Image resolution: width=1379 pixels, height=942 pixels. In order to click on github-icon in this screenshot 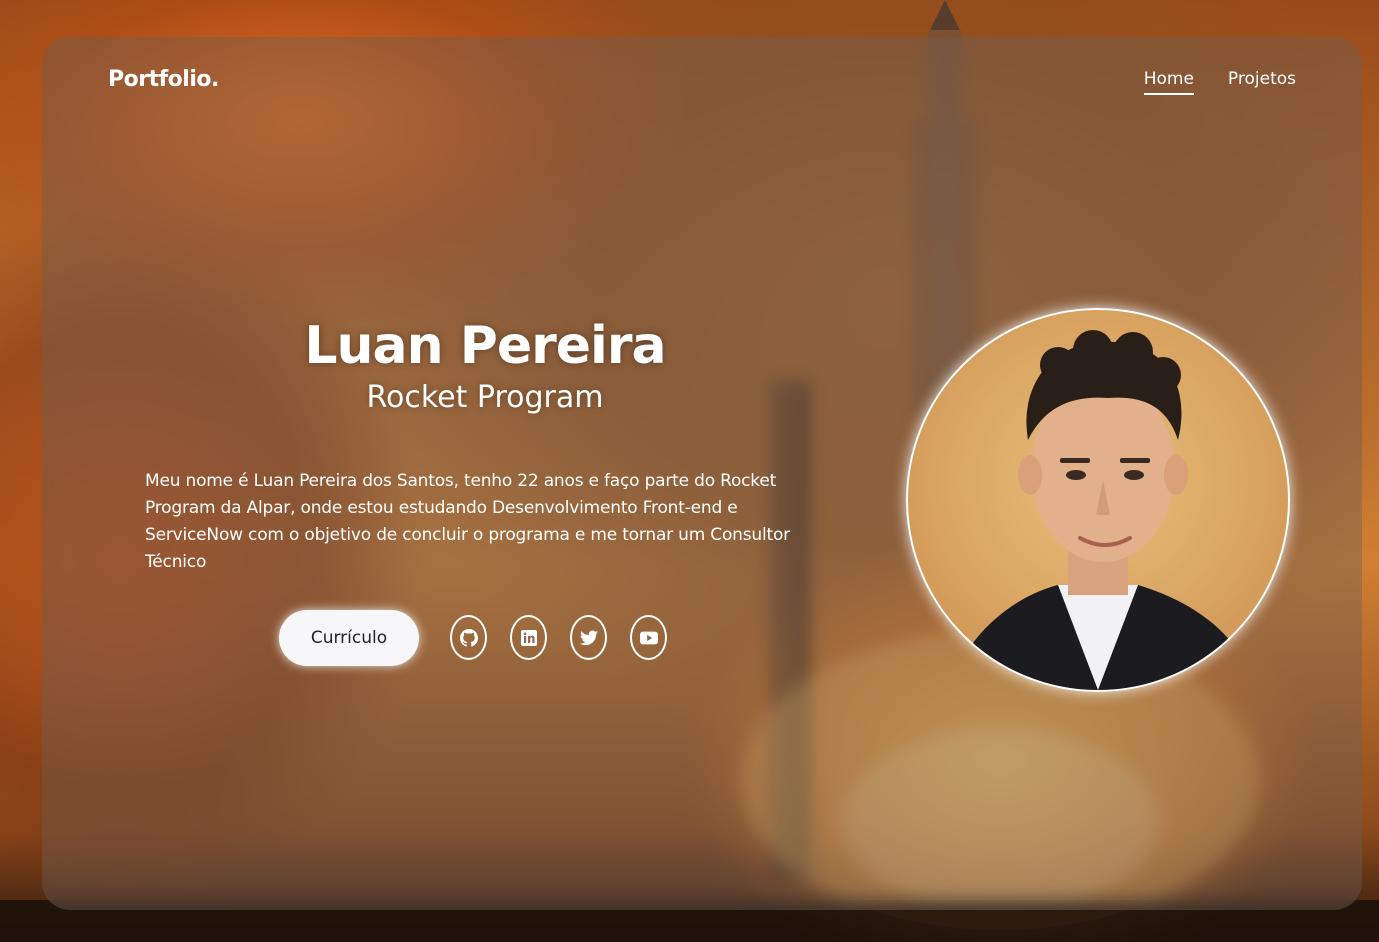, I will do `click(468, 637)`.